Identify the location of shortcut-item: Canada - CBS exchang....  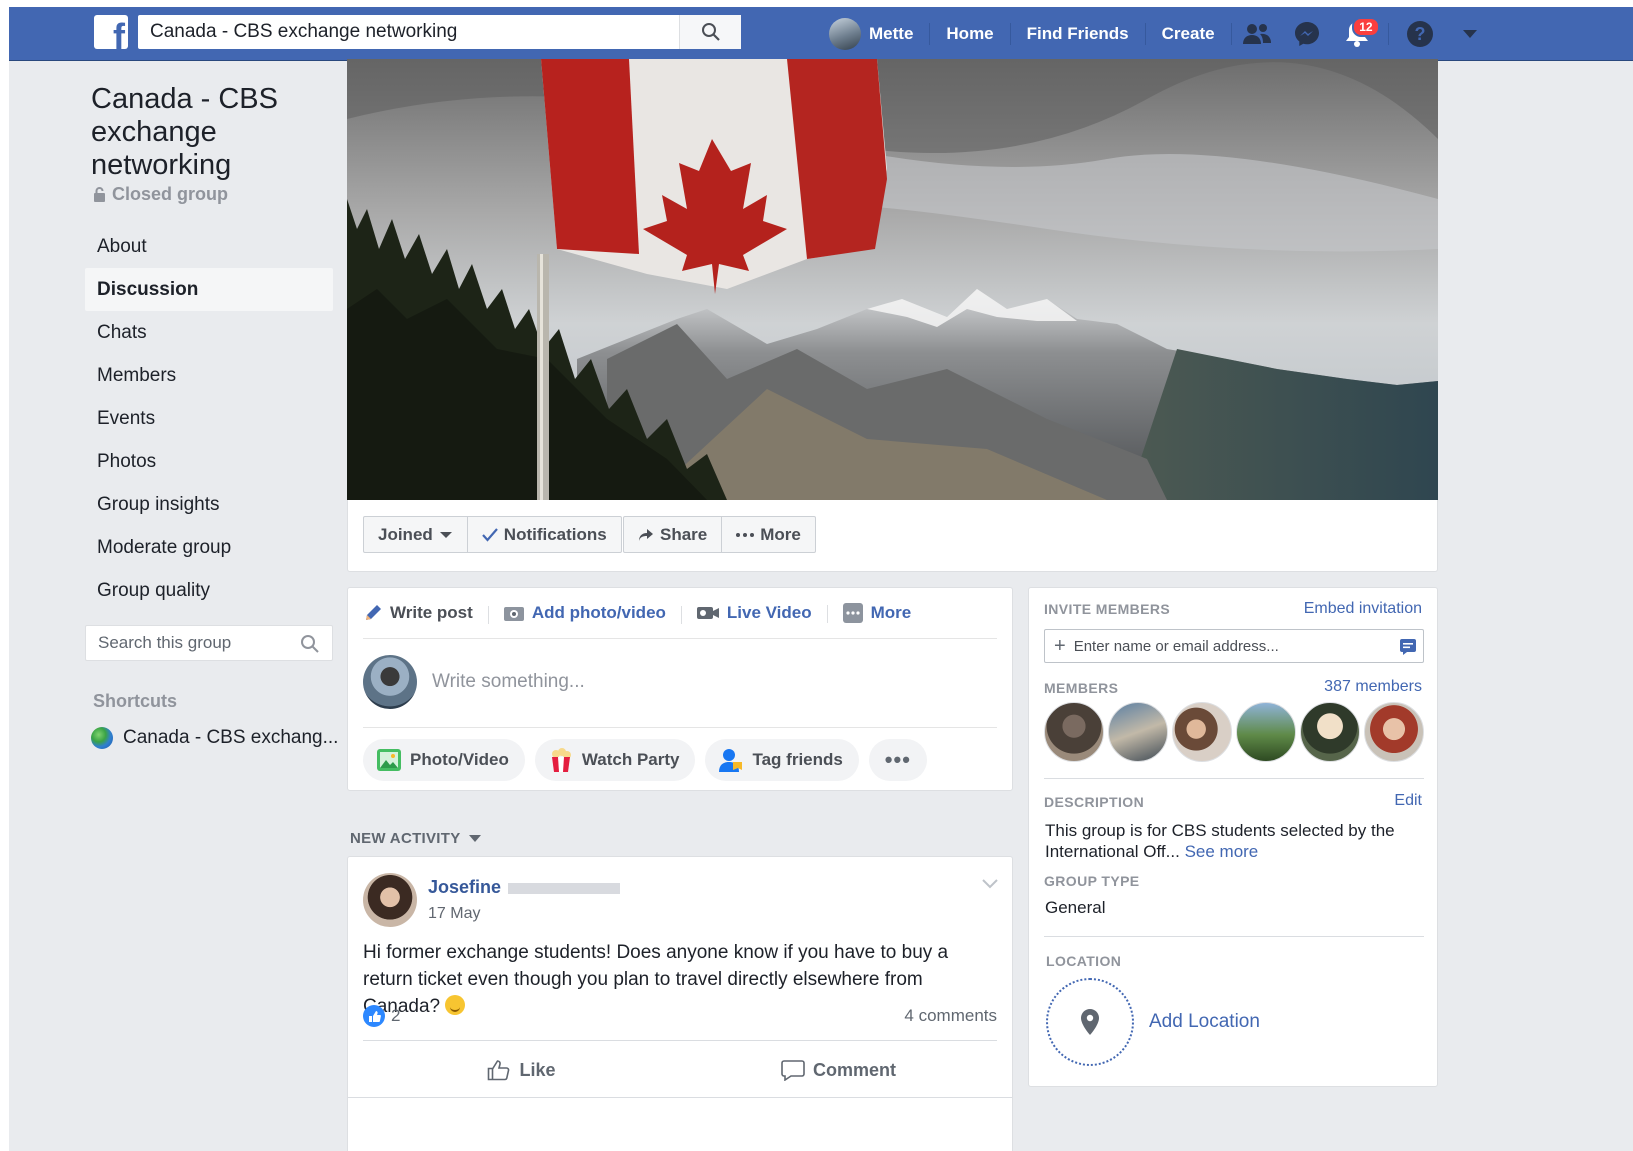
(214, 738).